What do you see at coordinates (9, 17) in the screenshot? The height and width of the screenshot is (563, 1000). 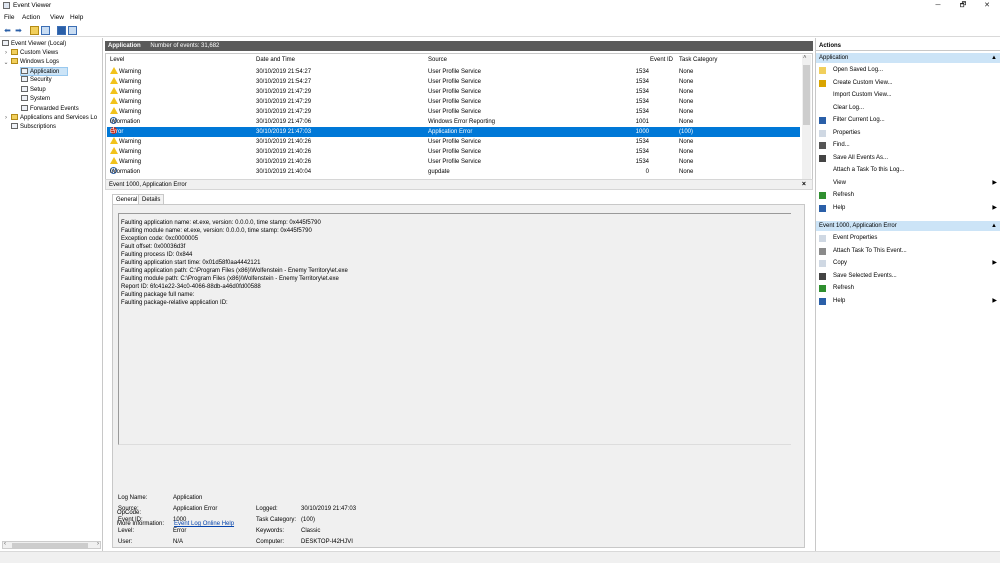 I see `menu-file: File` at bounding box center [9, 17].